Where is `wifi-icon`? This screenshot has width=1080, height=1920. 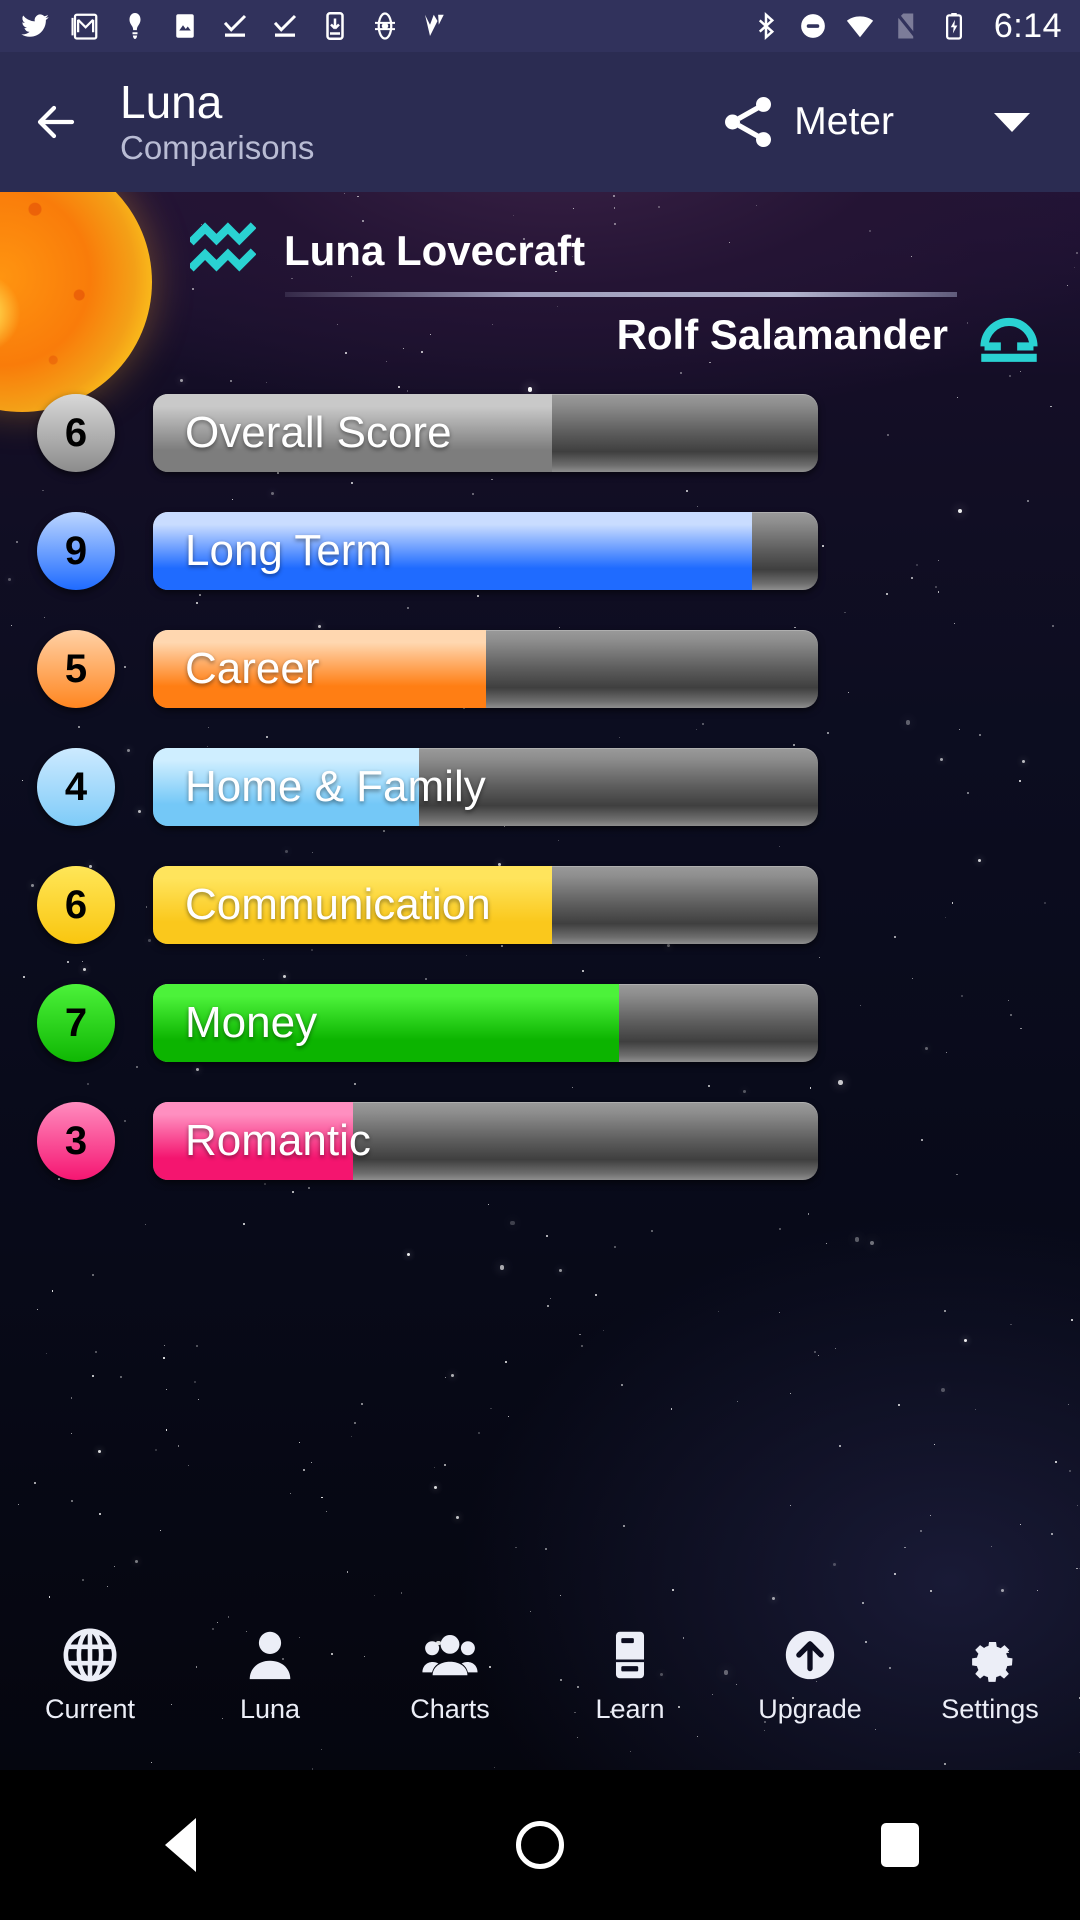 wifi-icon is located at coordinates (859, 27).